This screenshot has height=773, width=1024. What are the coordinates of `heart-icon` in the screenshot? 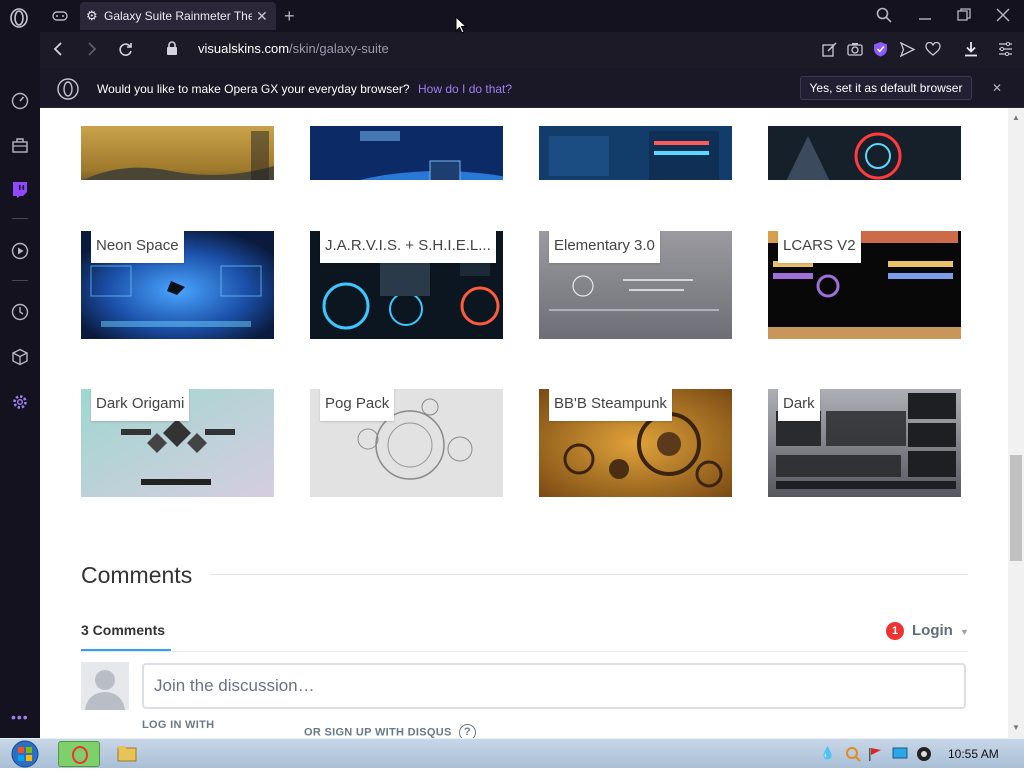 It's located at (933, 49).